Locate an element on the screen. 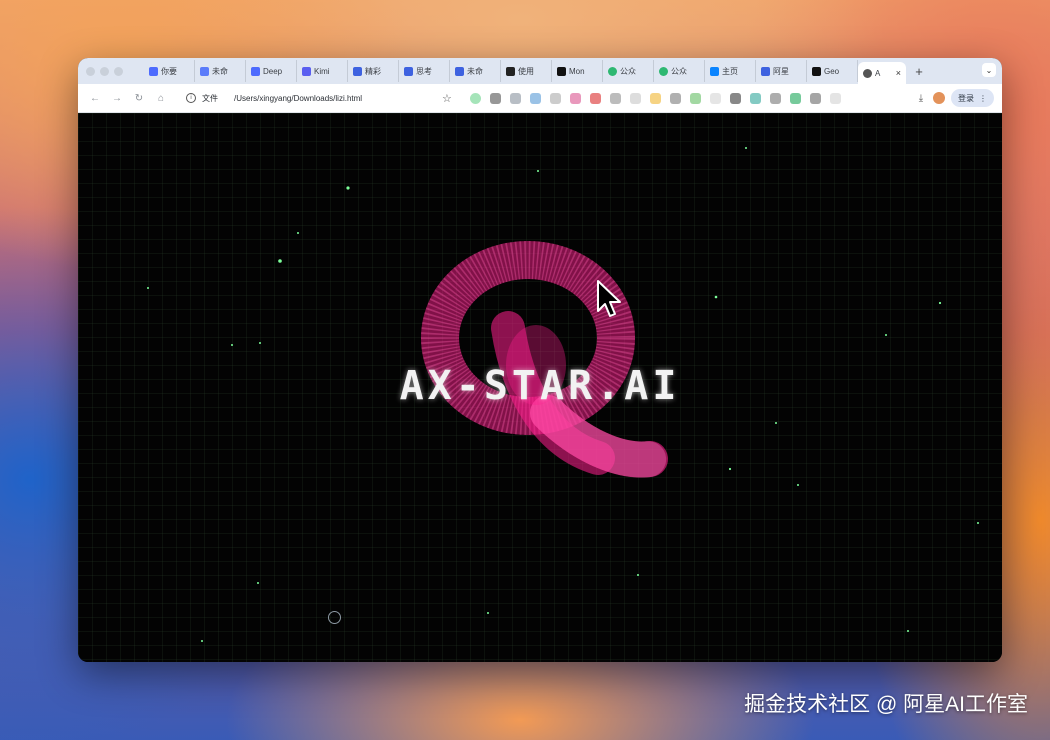 The image size is (1050, 740). tab-label: 使用 is located at coordinates (526, 71).